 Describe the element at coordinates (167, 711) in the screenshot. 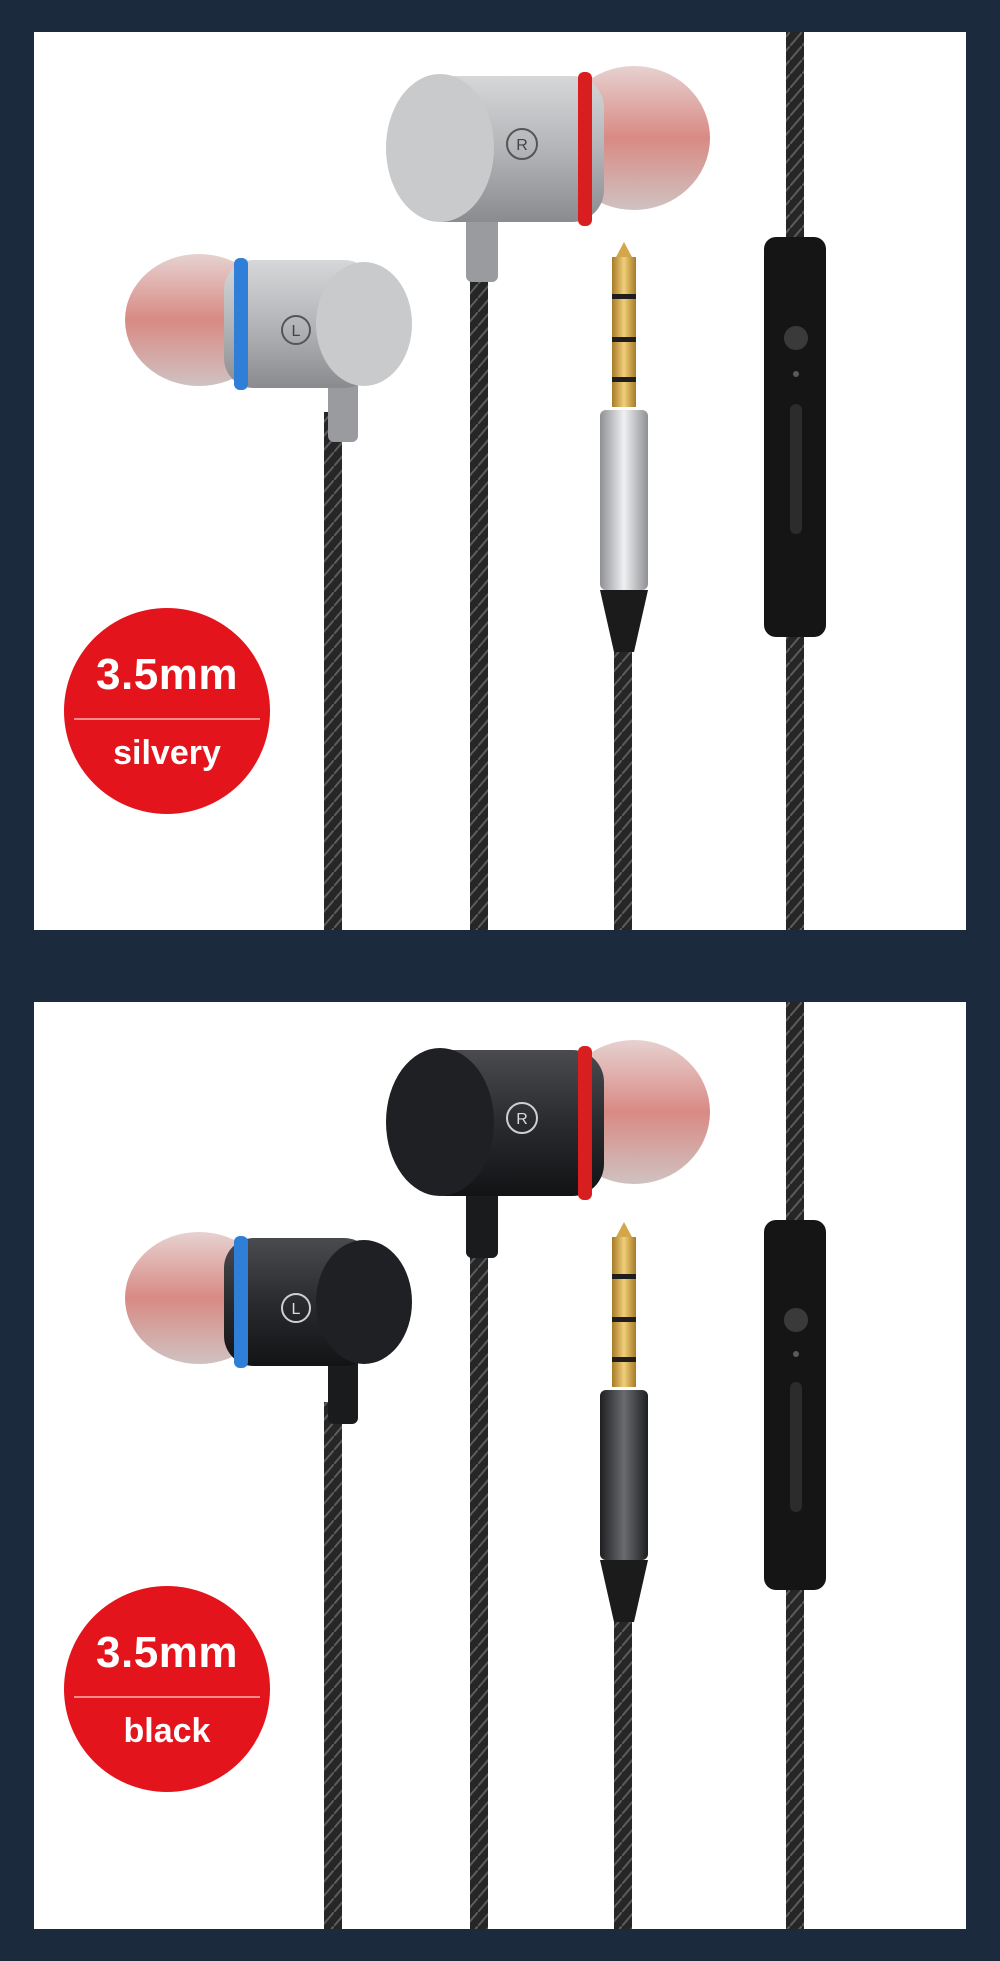

I see `spec-badge: 3.5mm silvery` at that location.